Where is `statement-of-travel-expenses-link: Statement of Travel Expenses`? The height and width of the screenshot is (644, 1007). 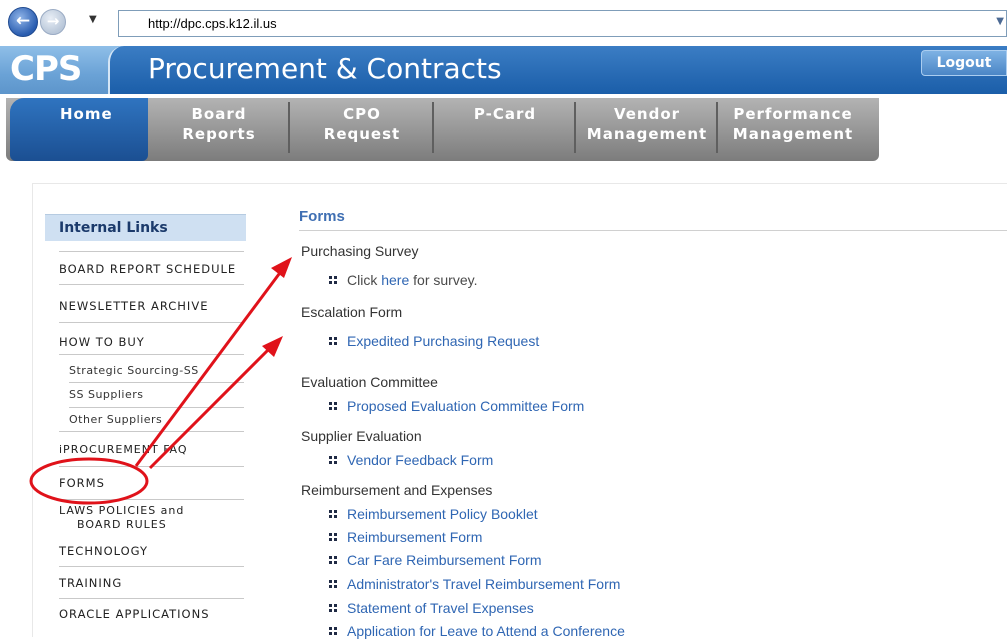 statement-of-travel-expenses-link: Statement of Travel Expenses is located at coordinates (440, 608).